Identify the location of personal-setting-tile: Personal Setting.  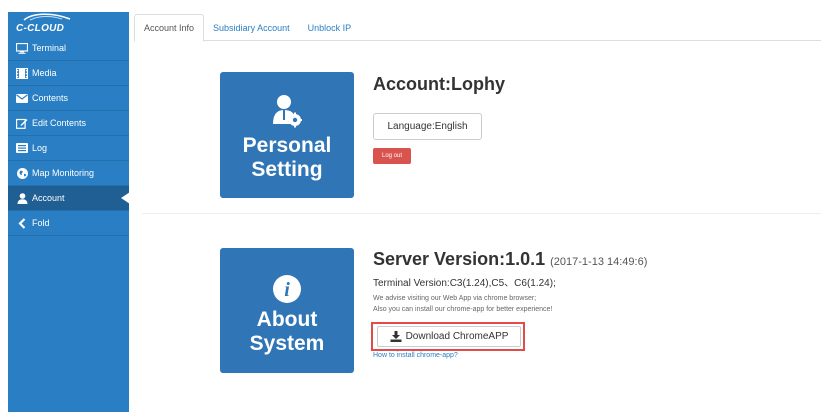
(287, 135).